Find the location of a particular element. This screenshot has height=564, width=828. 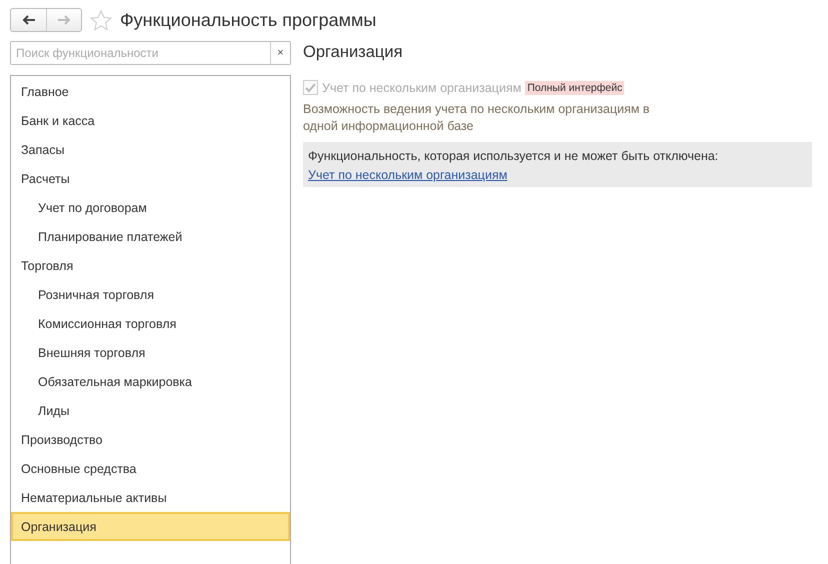

window-title: Функциональность программы is located at coordinates (248, 20).